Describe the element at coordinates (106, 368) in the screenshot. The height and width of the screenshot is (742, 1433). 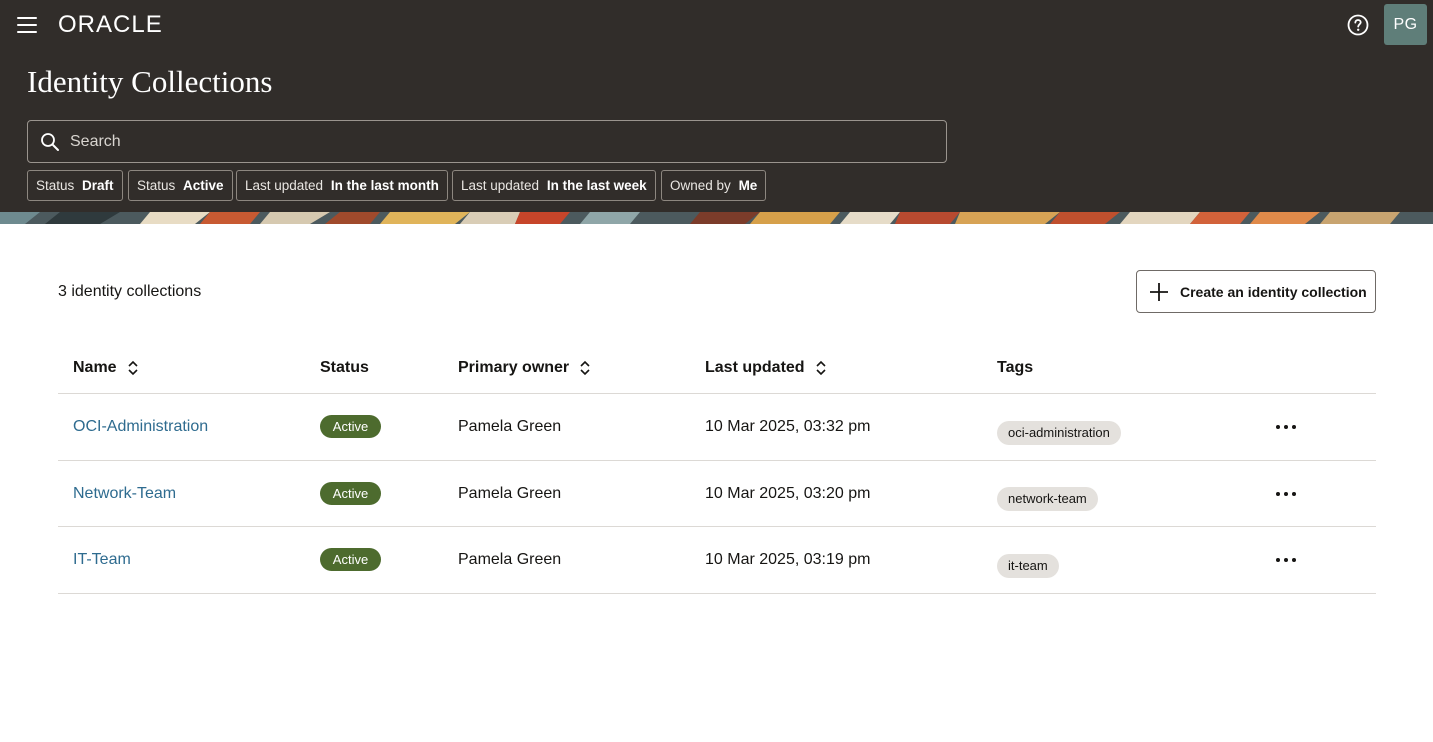
I see `column-header-name: Name` at that location.